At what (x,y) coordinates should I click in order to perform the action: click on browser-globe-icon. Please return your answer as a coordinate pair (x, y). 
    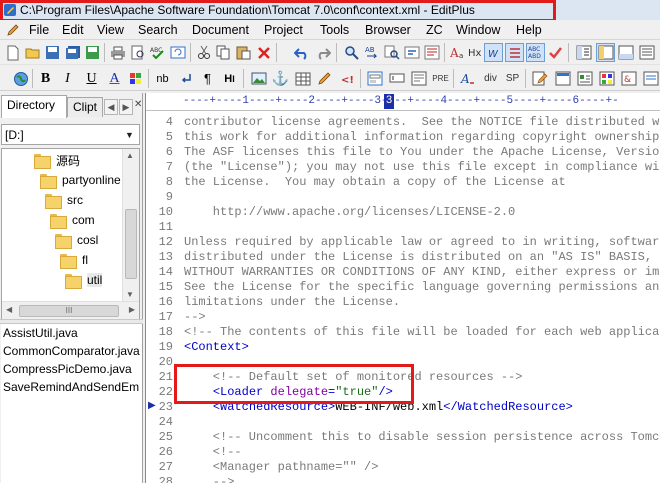
    Looking at the image, I should click on (20, 78).